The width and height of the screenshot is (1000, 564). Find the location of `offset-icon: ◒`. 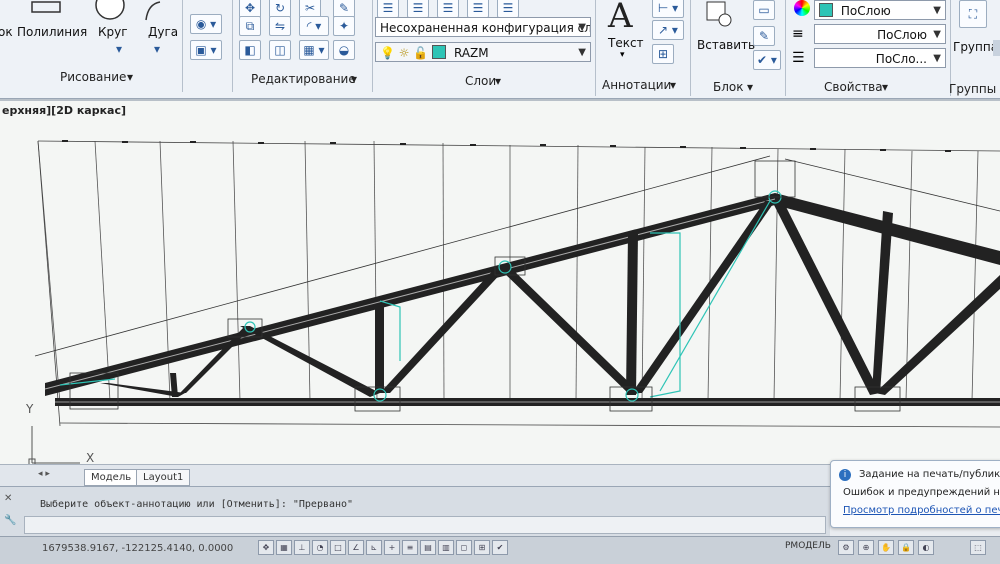

offset-icon: ◒ is located at coordinates (344, 50).